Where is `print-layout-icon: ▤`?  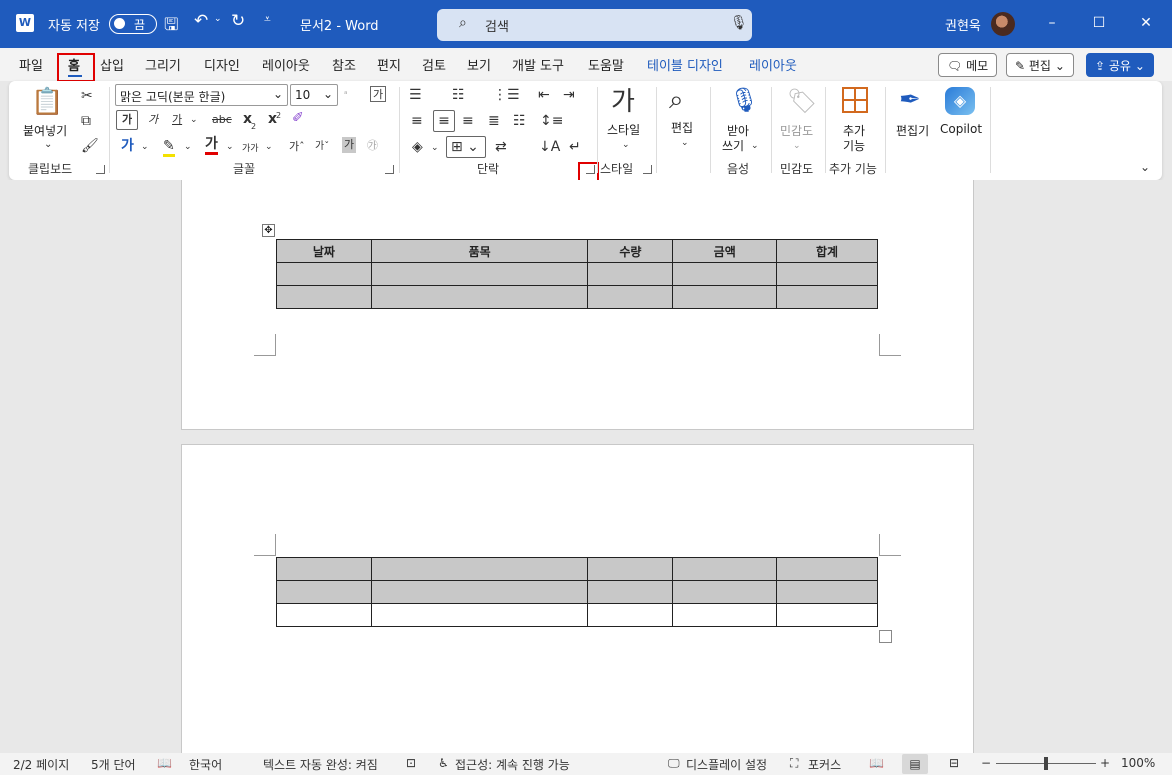 print-layout-icon: ▤ is located at coordinates (915, 764).